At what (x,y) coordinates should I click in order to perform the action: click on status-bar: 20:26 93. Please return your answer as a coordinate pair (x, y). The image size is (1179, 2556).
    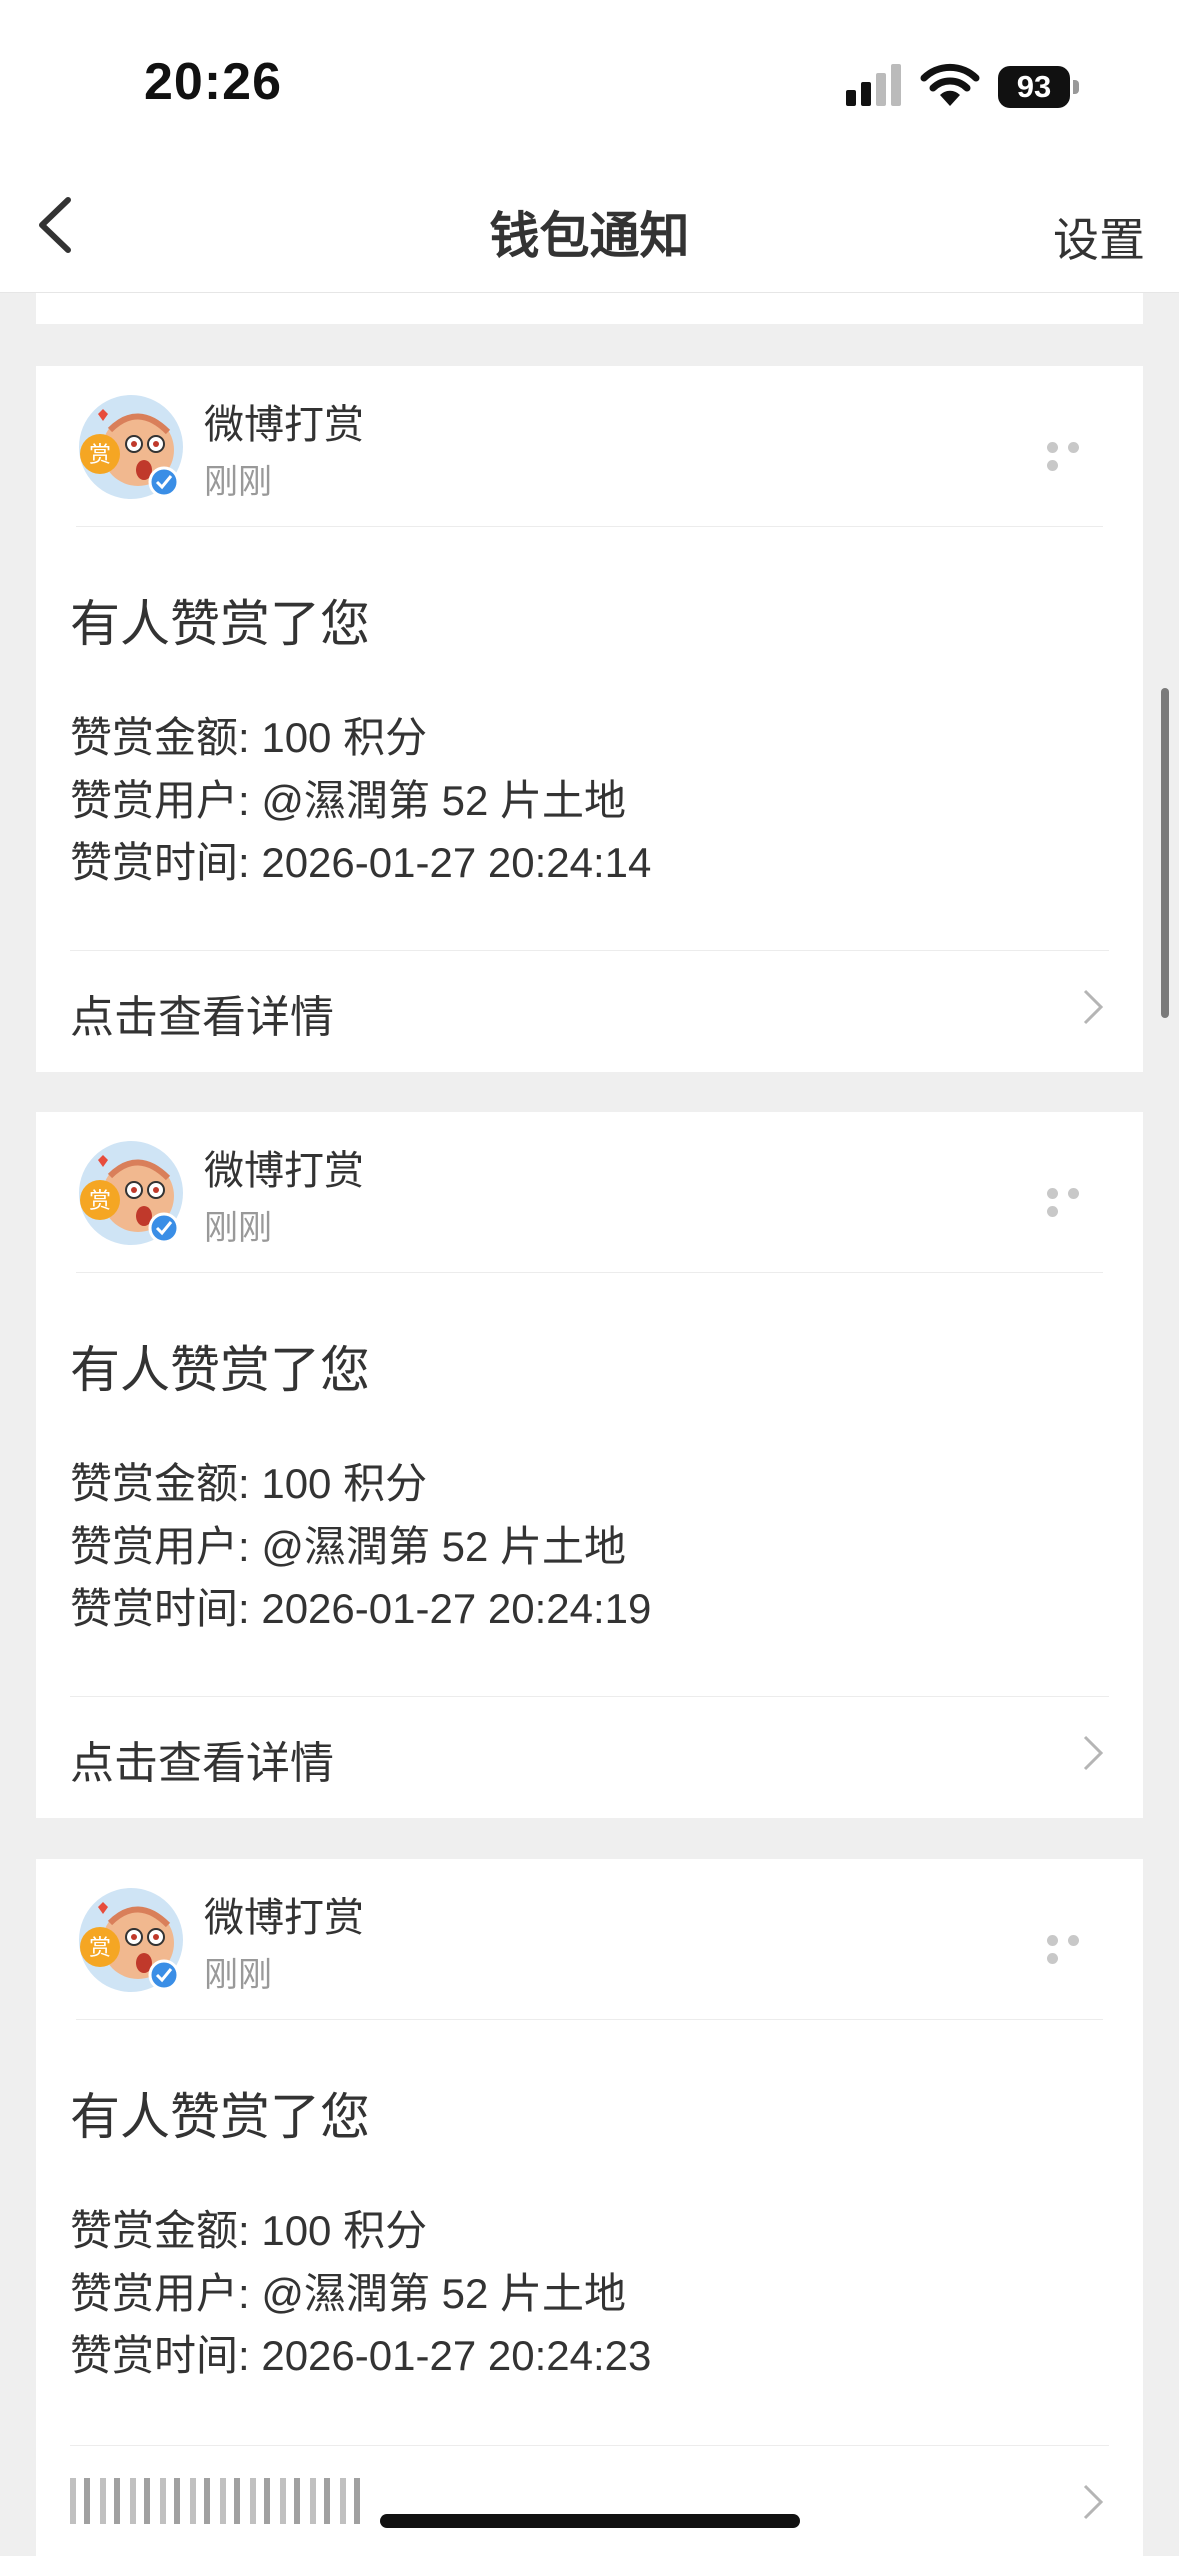
    Looking at the image, I should click on (589, 80).